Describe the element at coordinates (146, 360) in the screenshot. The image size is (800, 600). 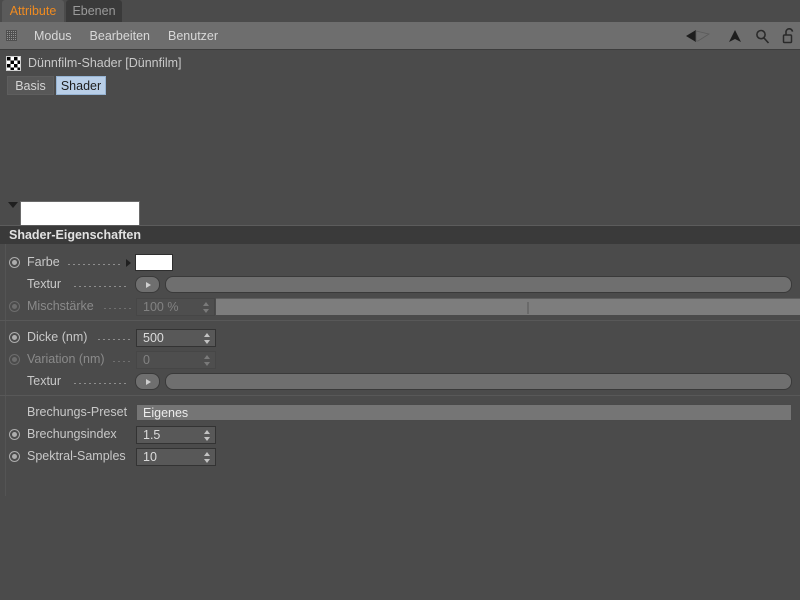
I see `number-value-variation: 0` at that location.